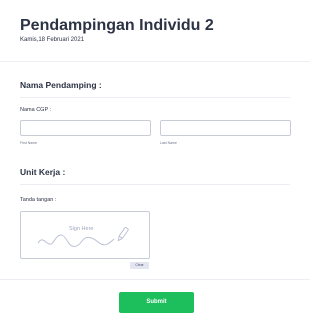  I want to click on field-label-nama-cgp: Nama CGP :, so click(36, 110).